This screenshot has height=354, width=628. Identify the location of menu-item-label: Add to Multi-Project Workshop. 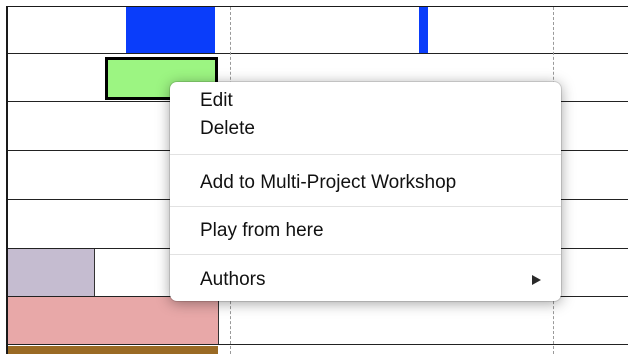
(328, 182).